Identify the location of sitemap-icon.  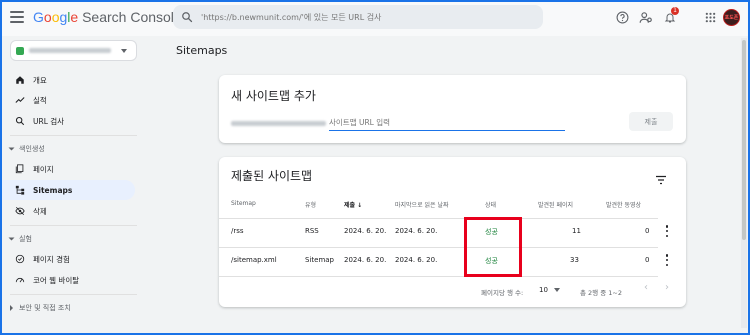
(20, 190).